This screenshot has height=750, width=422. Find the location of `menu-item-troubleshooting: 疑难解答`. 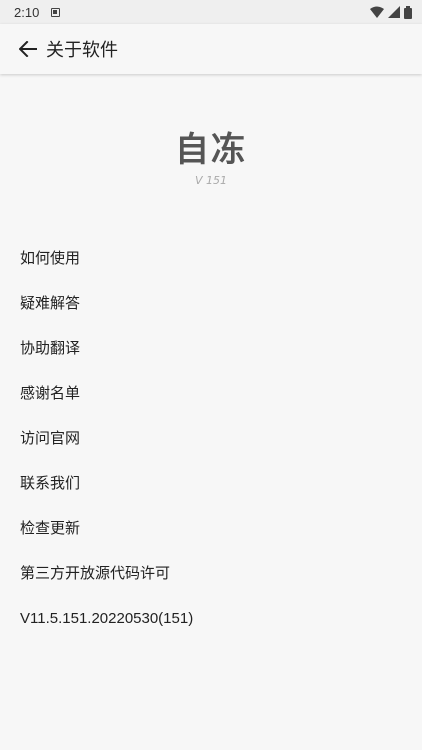

menu-item-troubleshooting: 疑难解答 is located at coordinates (211, 303).